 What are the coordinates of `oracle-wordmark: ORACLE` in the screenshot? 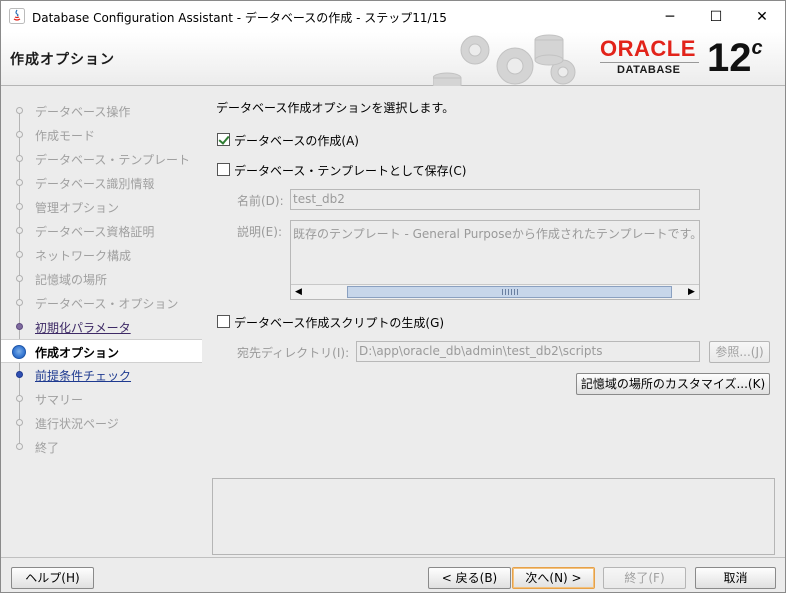 It's located at (648, 48).